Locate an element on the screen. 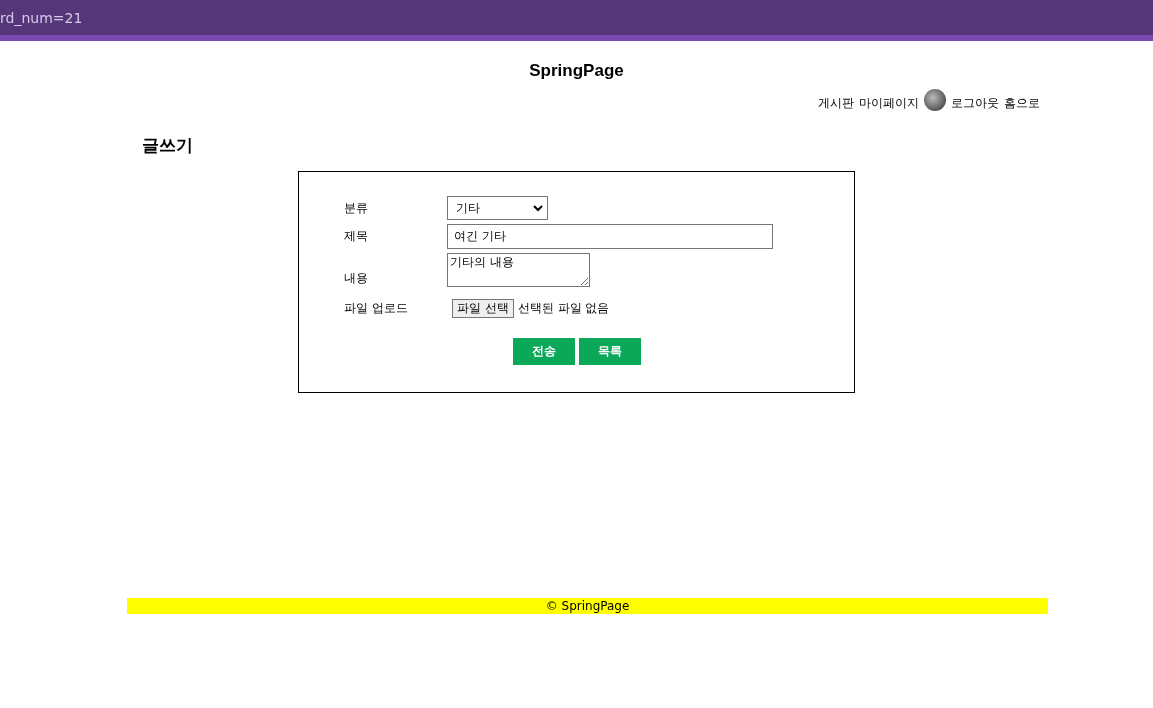 Image resolution: width=1153 pixels, height=708 pixels. footer: © SpringPage is located at coordinates (587, 606).